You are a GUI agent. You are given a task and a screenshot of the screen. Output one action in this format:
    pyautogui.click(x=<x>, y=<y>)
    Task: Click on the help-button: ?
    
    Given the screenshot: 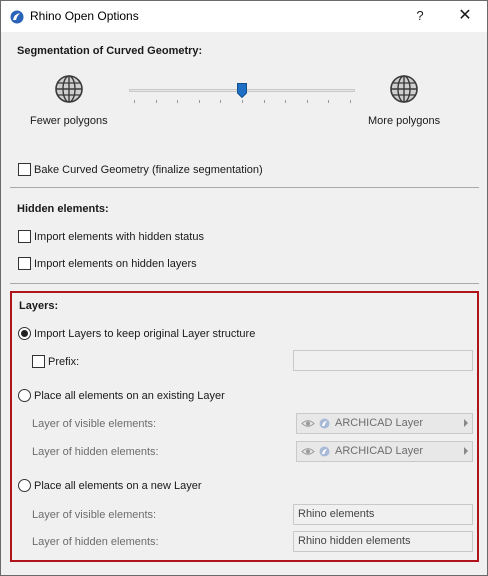 What is the action you would take?
    pyautogui.click(x=420, y=16)
    